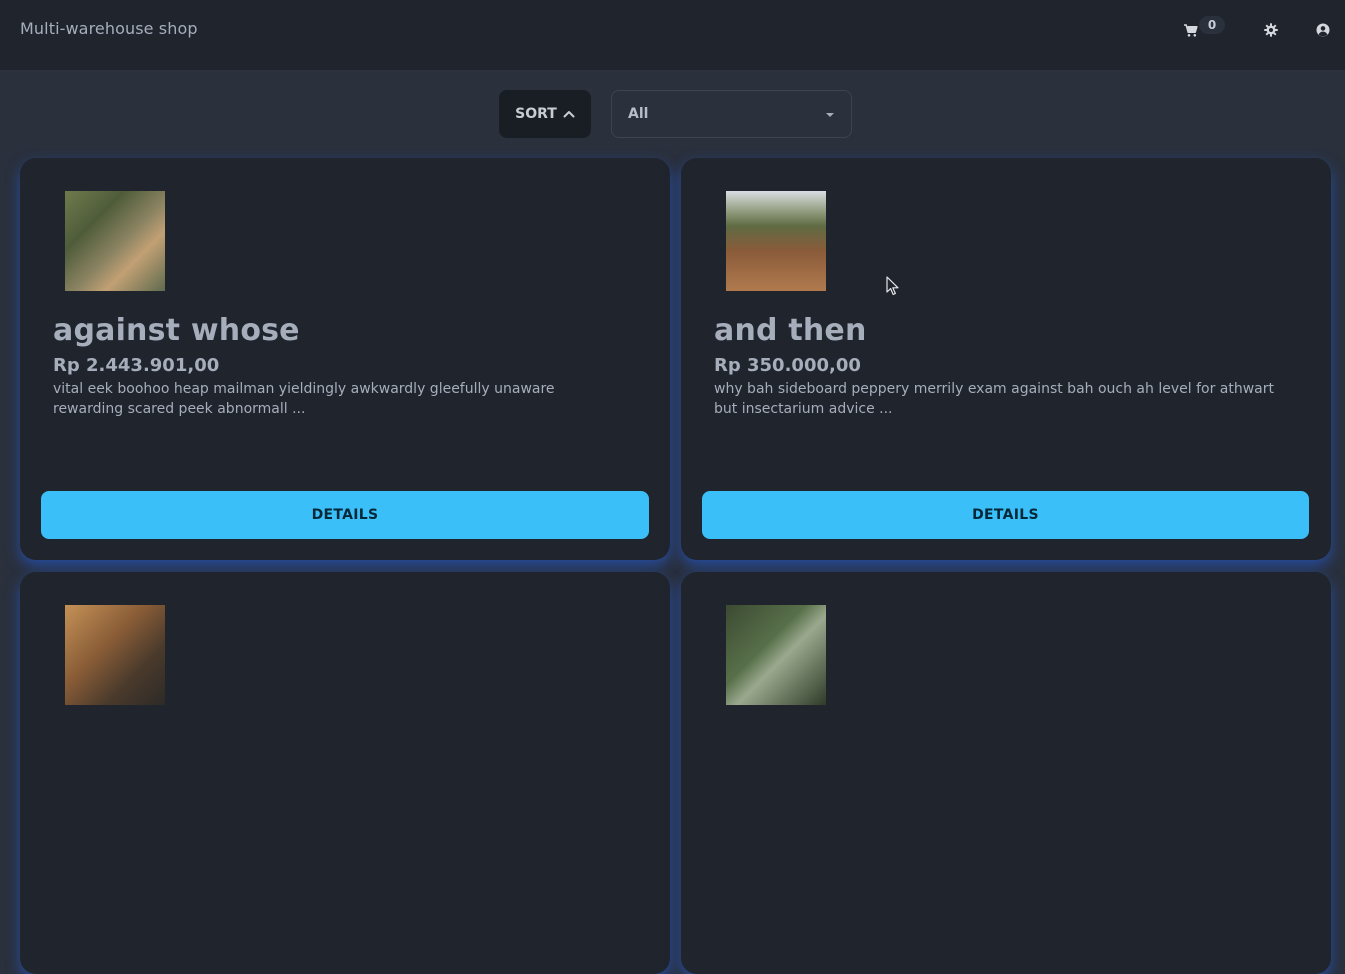 The height and width of the screenshot is (974, 1345). Describe the element at coordinates (638, 114) in the screenshot. I see `filter-selected-value: All` at that location.